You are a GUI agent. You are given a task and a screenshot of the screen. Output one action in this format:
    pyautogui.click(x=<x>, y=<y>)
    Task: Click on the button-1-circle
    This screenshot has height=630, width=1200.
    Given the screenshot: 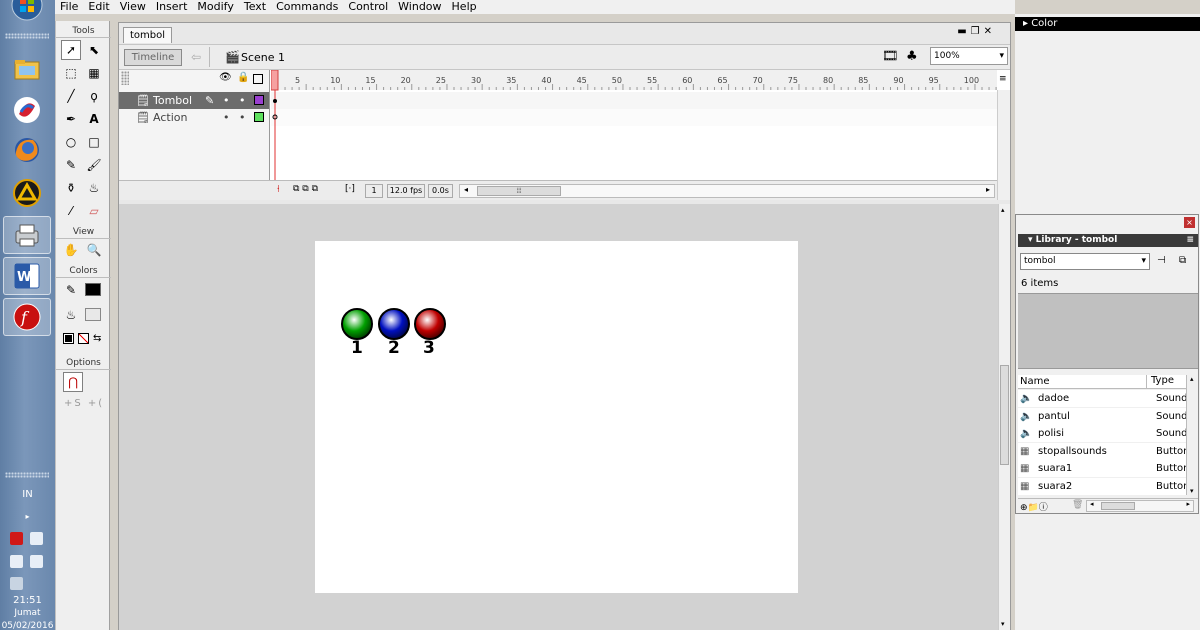 What is the action you would take?
    pyautogui.click(x=357, y=324)
    